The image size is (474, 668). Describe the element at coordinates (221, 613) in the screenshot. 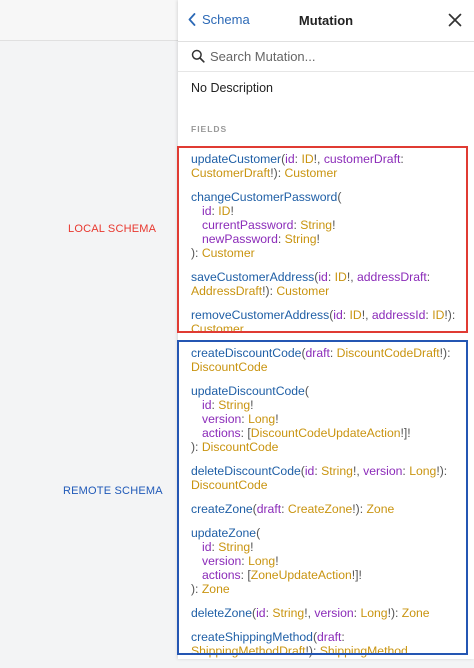

I see `field-name: deleteZone` at that location.